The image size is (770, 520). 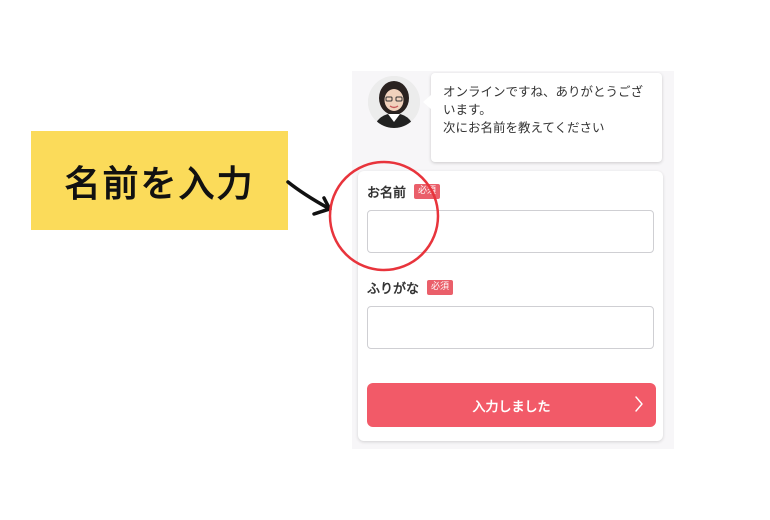 I want to click on chat-message: オンラインですね、ありがとうござ います。 次にお名前を教えてください, so click(x=546, y=110).